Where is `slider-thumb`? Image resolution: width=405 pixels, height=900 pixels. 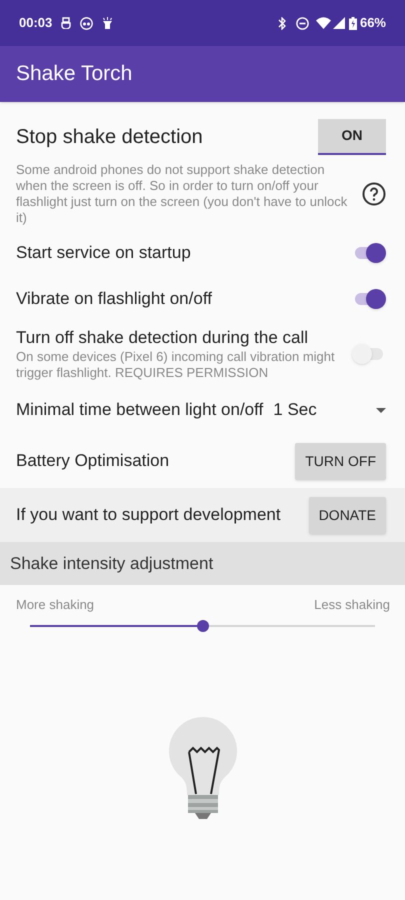 slider-thumb is located at coordinates (202, 626).